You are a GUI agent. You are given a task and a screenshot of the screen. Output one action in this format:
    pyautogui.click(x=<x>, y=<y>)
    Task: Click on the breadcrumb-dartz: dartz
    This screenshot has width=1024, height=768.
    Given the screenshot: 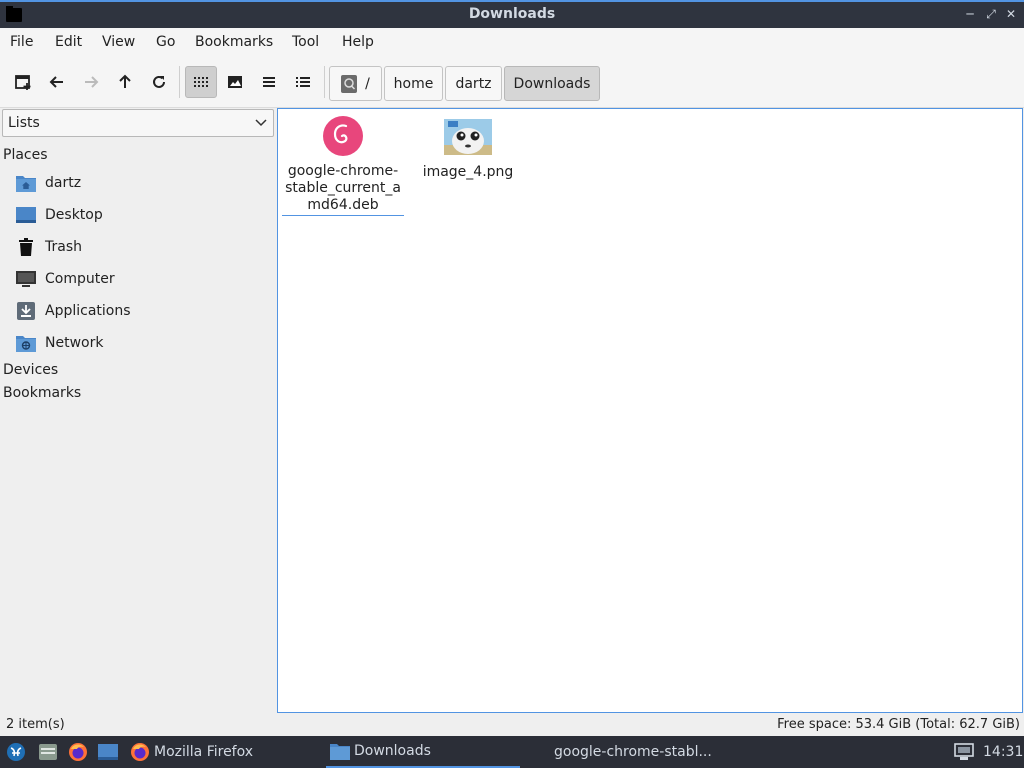 What is the action you would take?
    pyautogui.click(x=473, y=83)
    